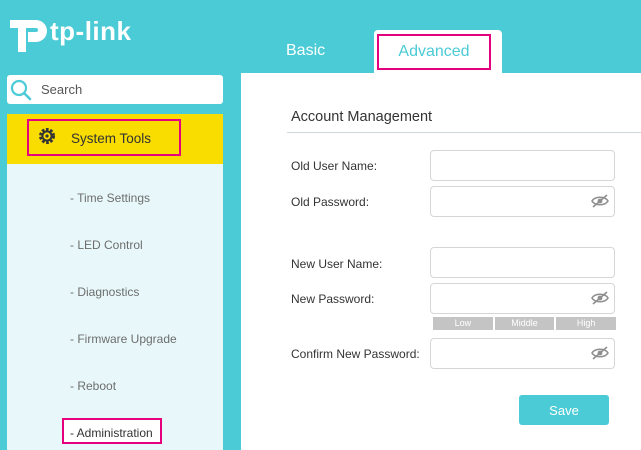  I want to click on sidebar-section-system-tools: System Tools, so click(115, 139).